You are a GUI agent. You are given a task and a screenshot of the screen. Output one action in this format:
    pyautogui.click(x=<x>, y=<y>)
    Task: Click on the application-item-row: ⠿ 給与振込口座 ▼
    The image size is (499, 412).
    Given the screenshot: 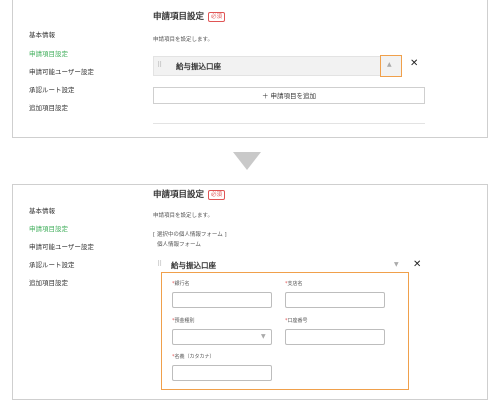 What is the action you would take?
    pyautogui.click(x=279, y=265)
    